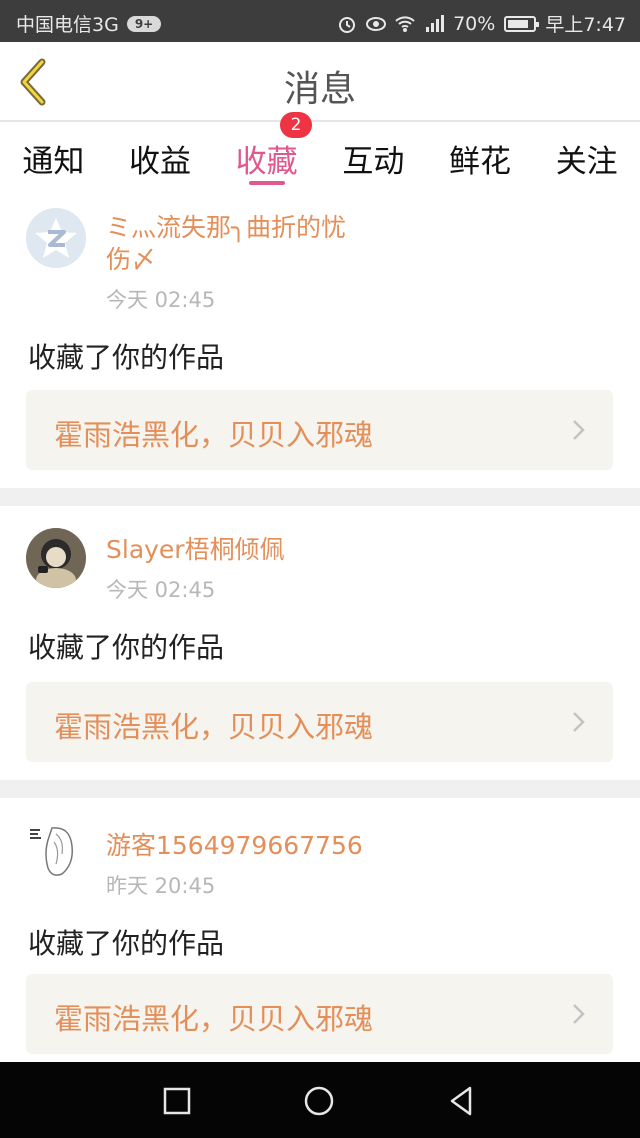 This screenshot has width=640, height=1138. Describe the element at coordinates (347, 24) in the screenshot. I see `alarm-icon` at that location.